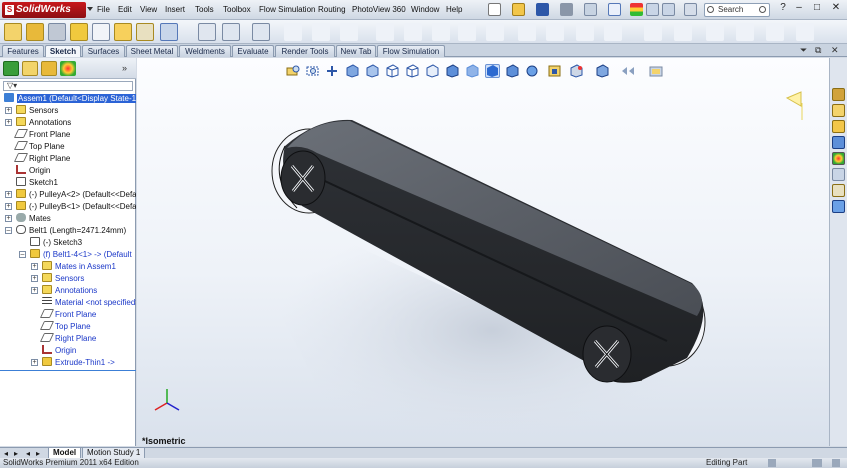 The height and width of the screenshot is (468, 847). Describe the element at coordinates (70, 98) in the screenshot. I see `tree-node-assem1: Assem1 (Default<Display State-1>)` at that location.